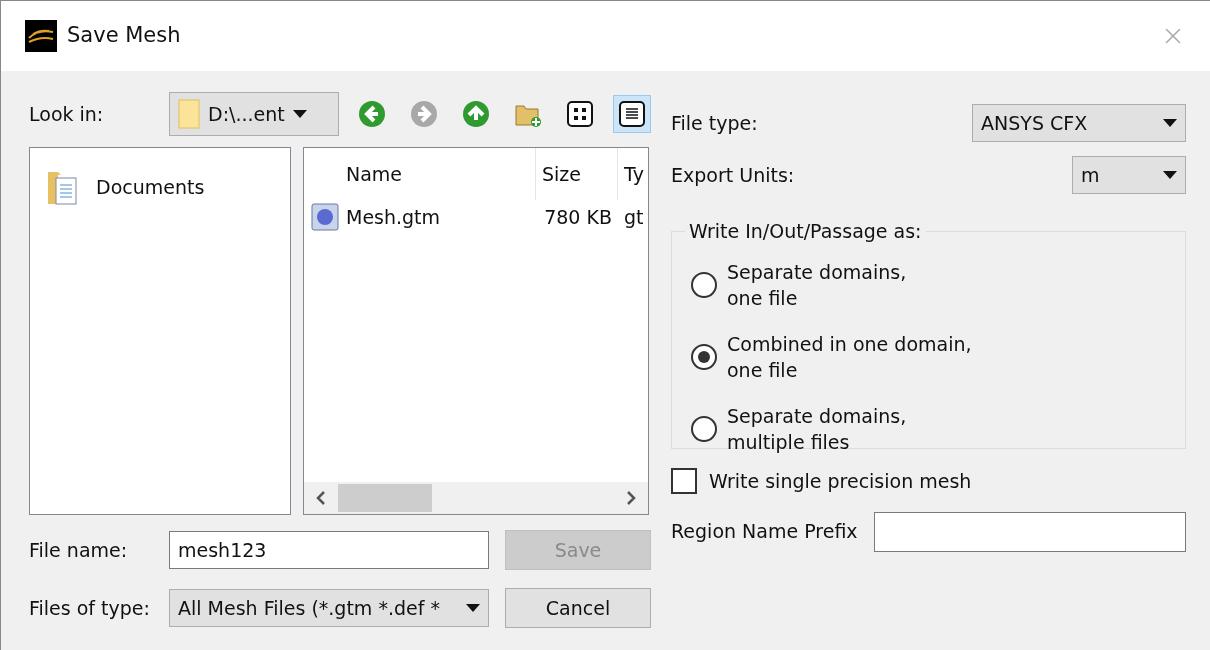  What do you see at coordinates (632, 114) in the screenshot?
I see `list-view-button` at bounding box center [632, 114].